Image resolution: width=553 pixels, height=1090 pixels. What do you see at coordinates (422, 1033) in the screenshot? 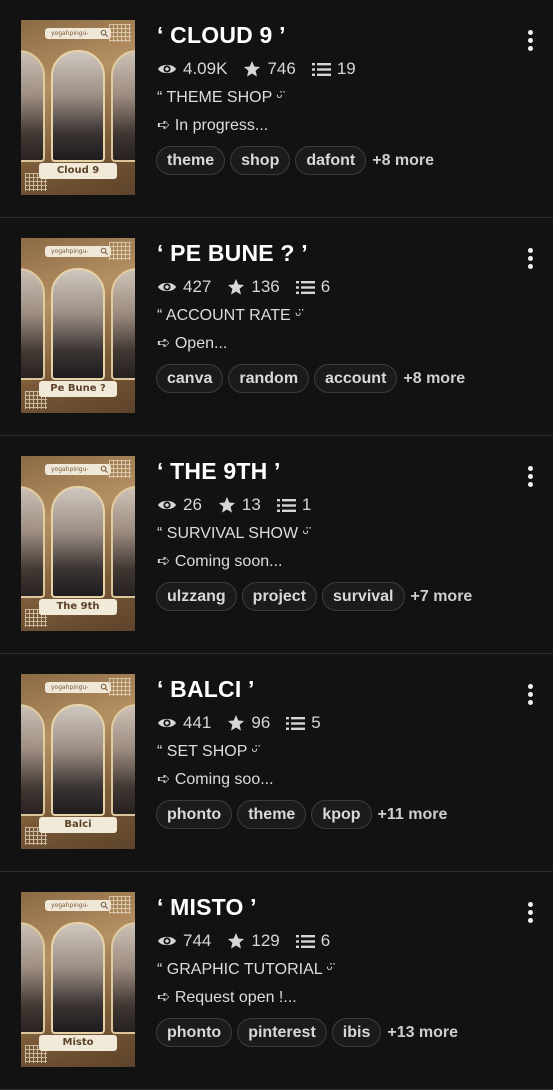
I see `more-tags-link: +13 more` at bounding box center [422, 1033].